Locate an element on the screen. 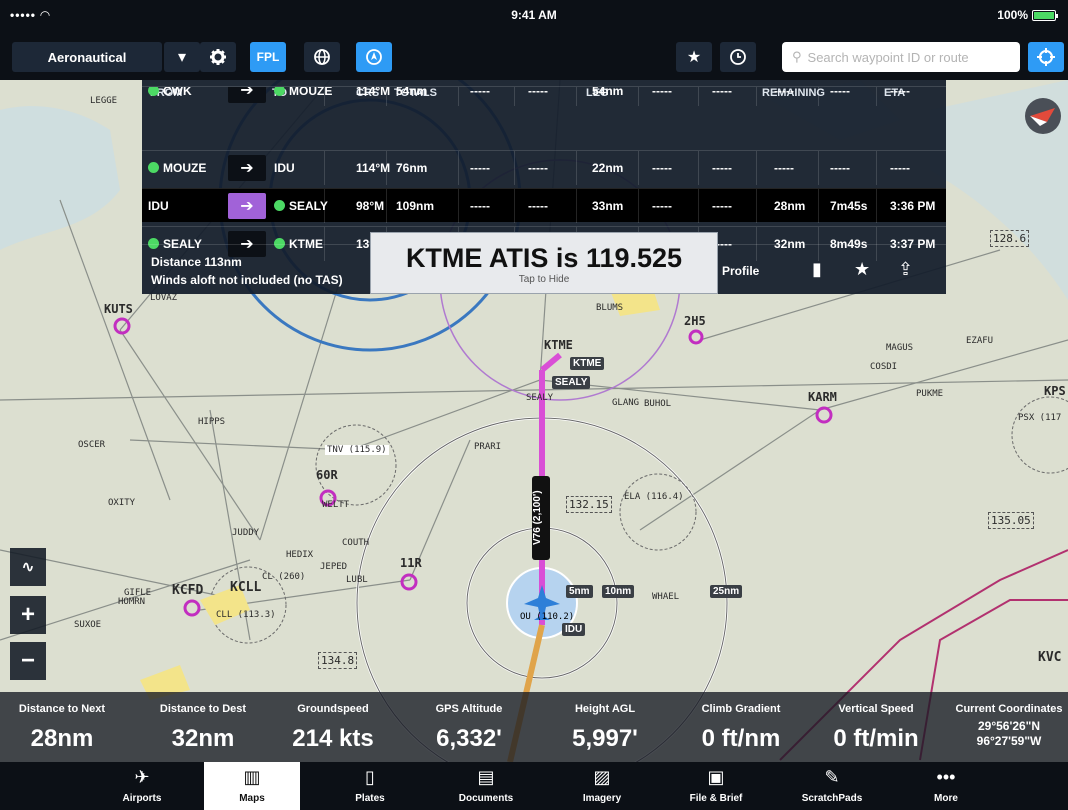 The height and width of the screenshot is (810, 1068). tab-plates: ▯ Plates is located at coordinates (370, 786).